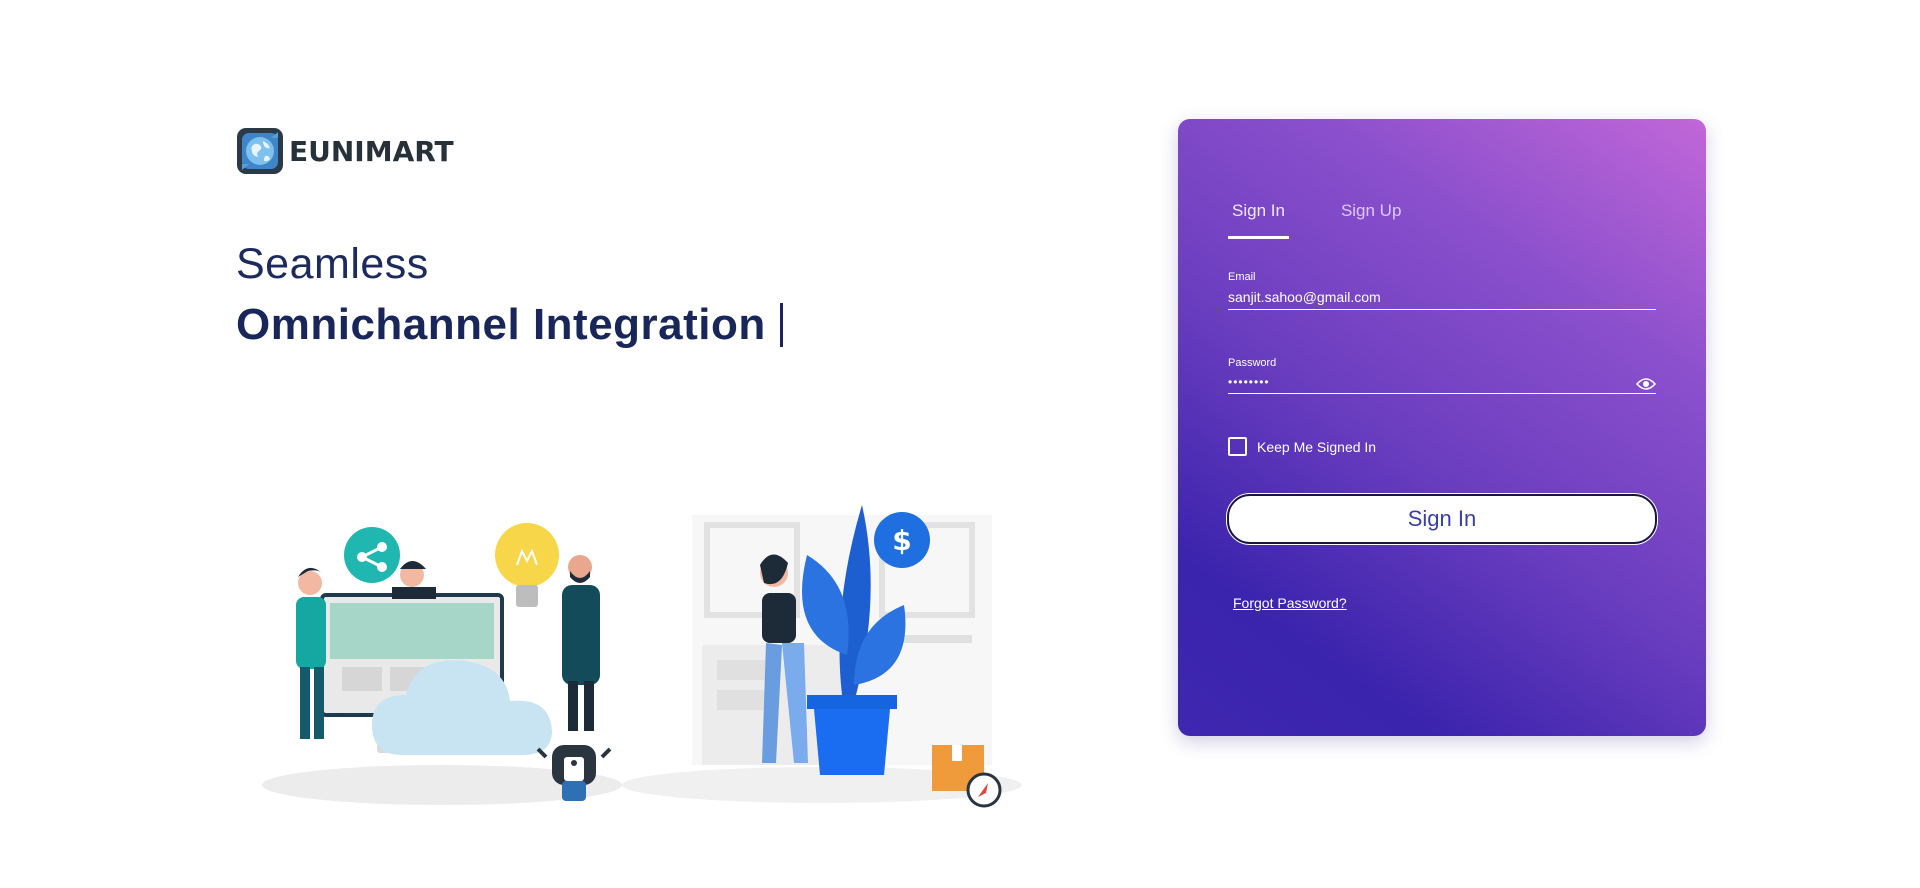 This screenshot has height=888, width=1920. Describe the element at coordinates (1646, 384) in the screenshot. I see `eye-icon` at that location.